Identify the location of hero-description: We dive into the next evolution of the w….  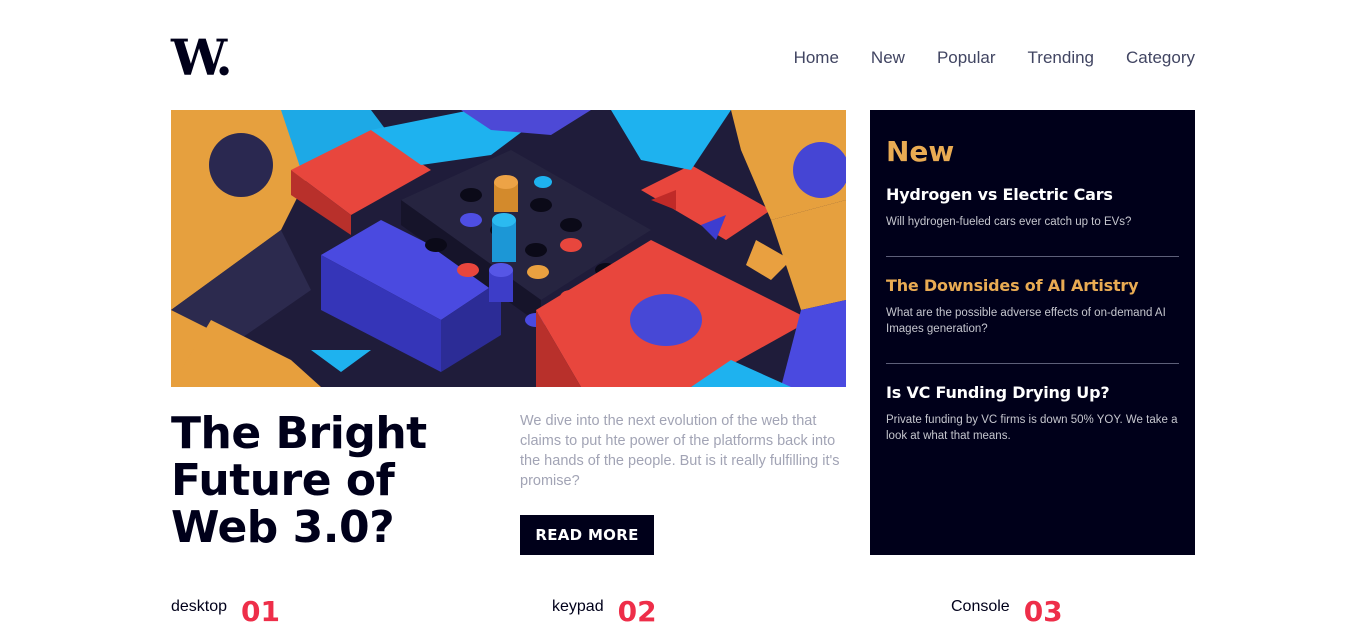
(680, 451).